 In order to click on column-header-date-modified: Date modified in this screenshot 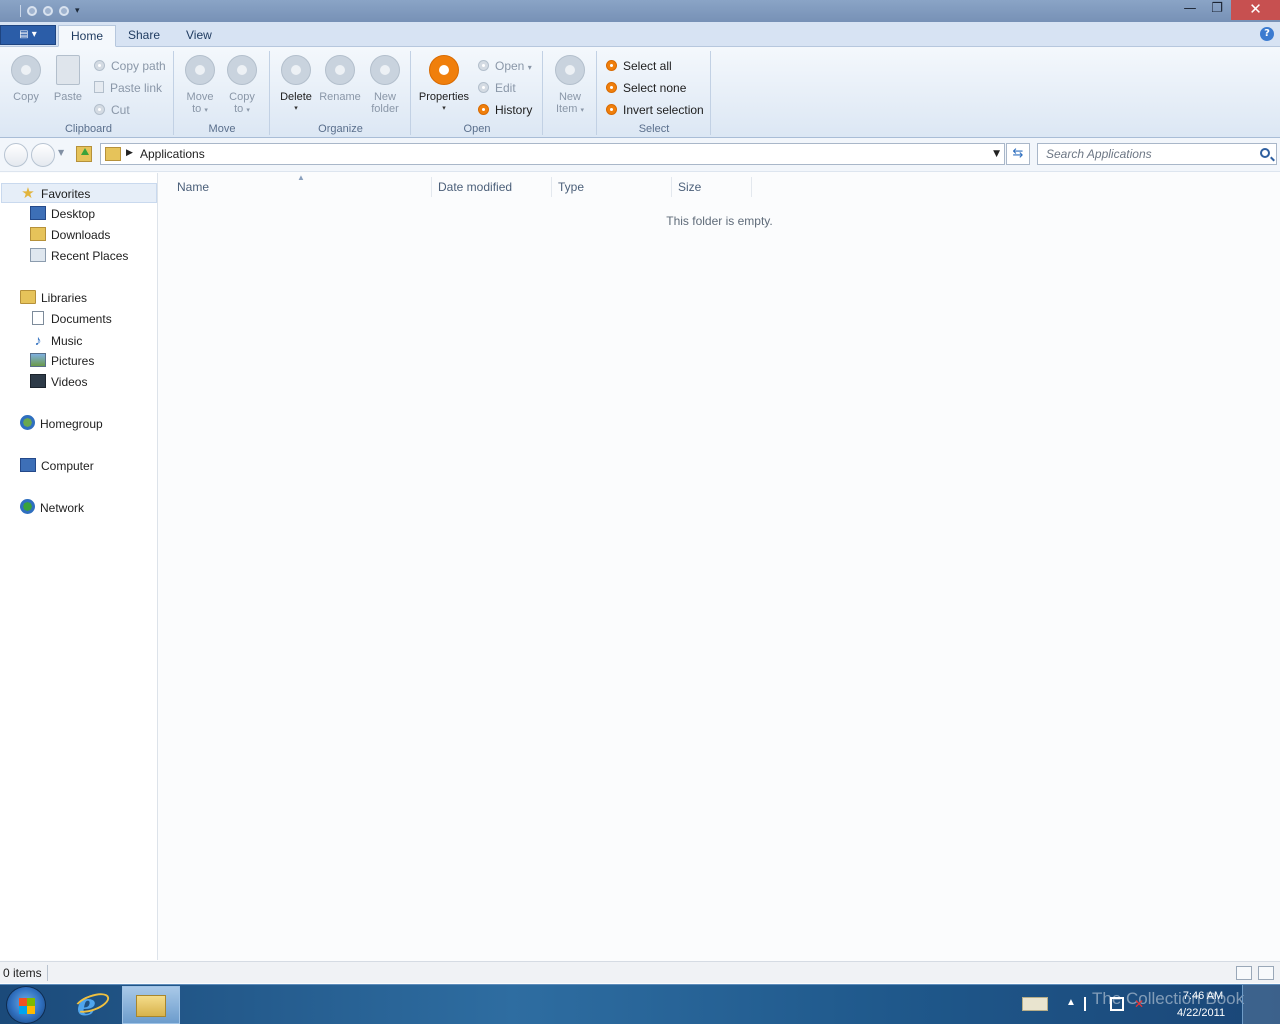, I will do `click(492, 187)`.